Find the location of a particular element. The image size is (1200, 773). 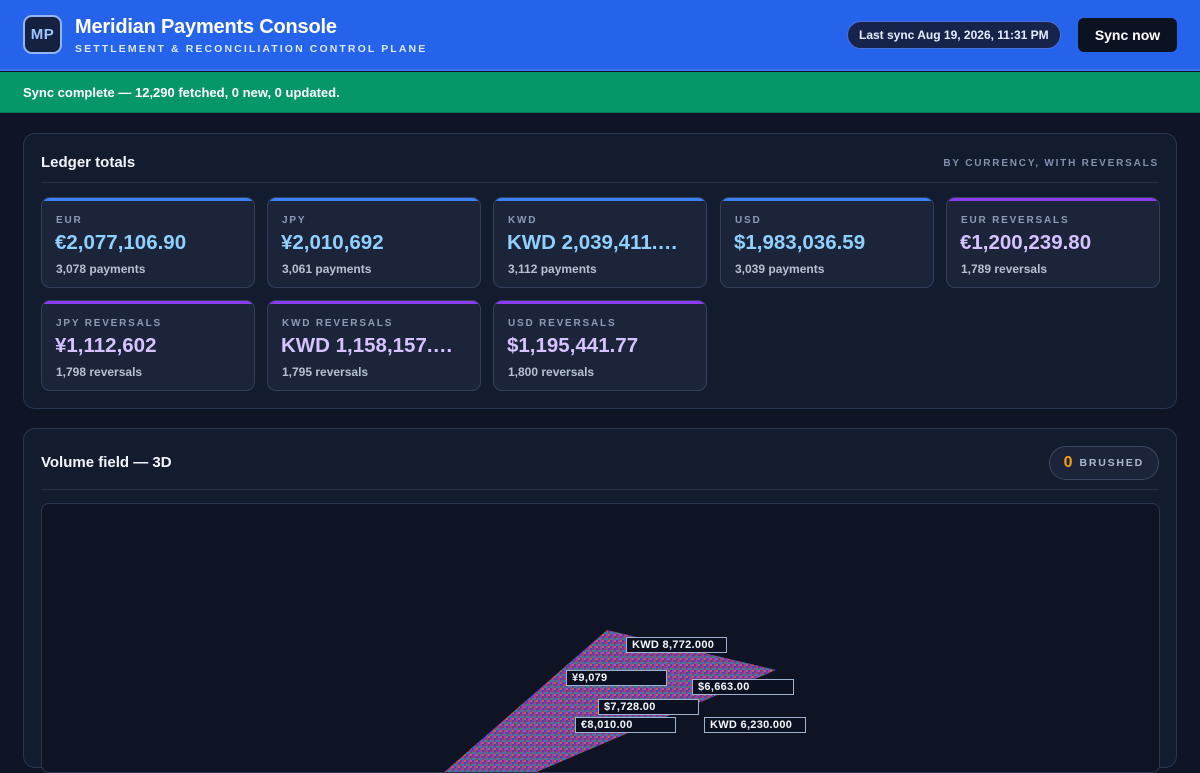

card-value: ¥1,112,602 is located at coordinates (106, 345).